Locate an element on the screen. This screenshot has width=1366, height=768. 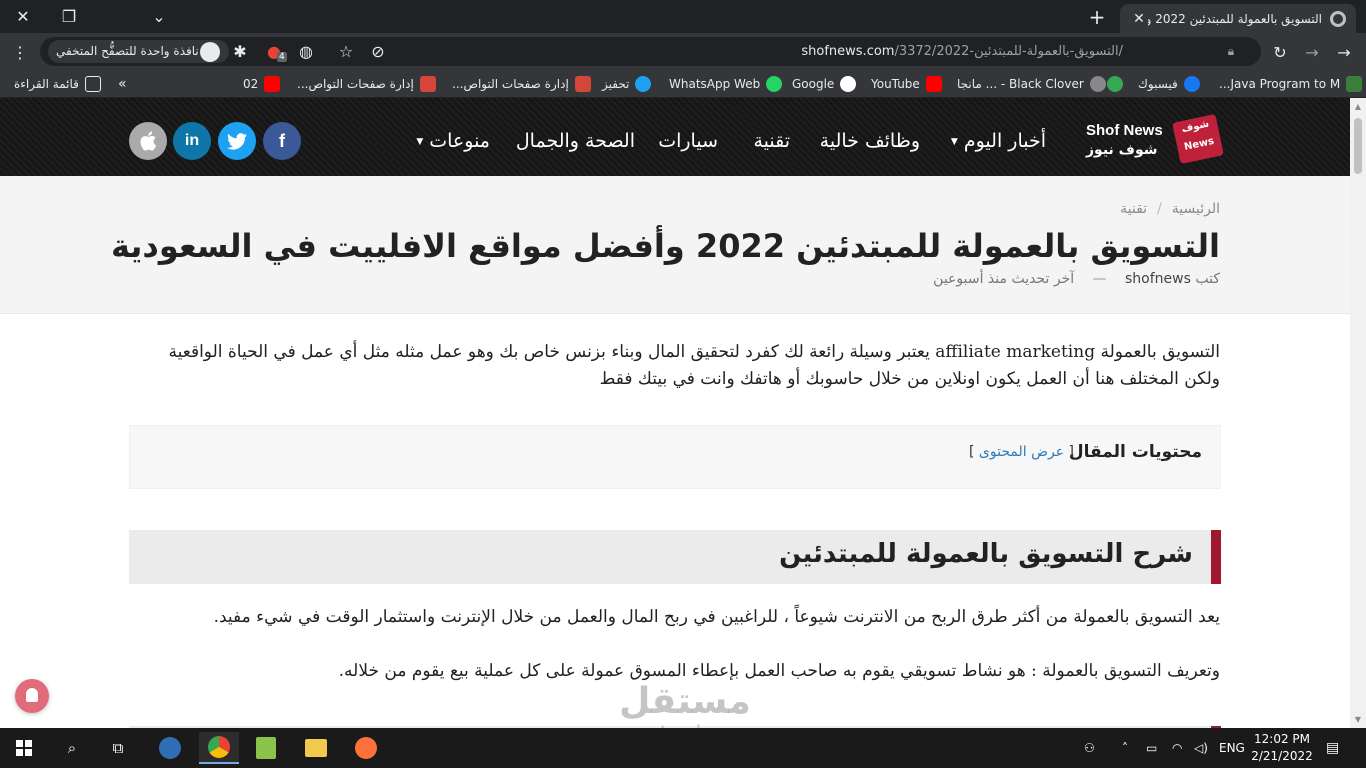
chevron-up-icon: ˄ is located at coordinates (1125, 748).